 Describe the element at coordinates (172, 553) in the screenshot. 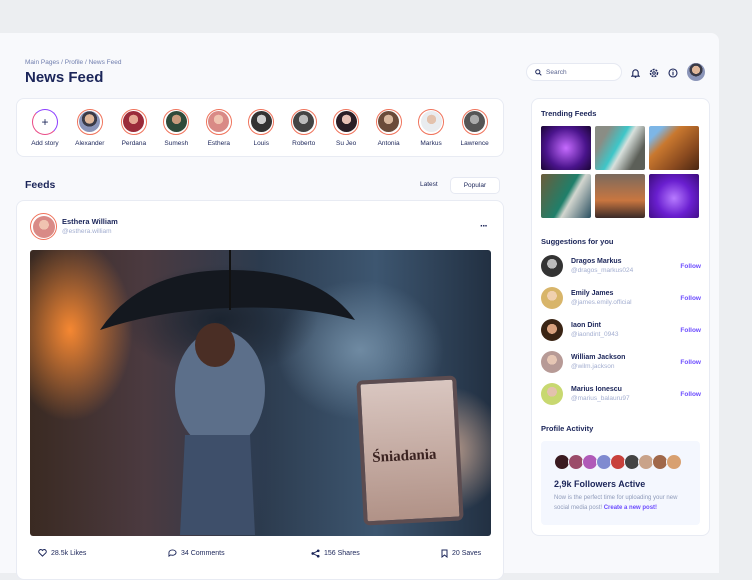

I see `comment-icon` at that location.